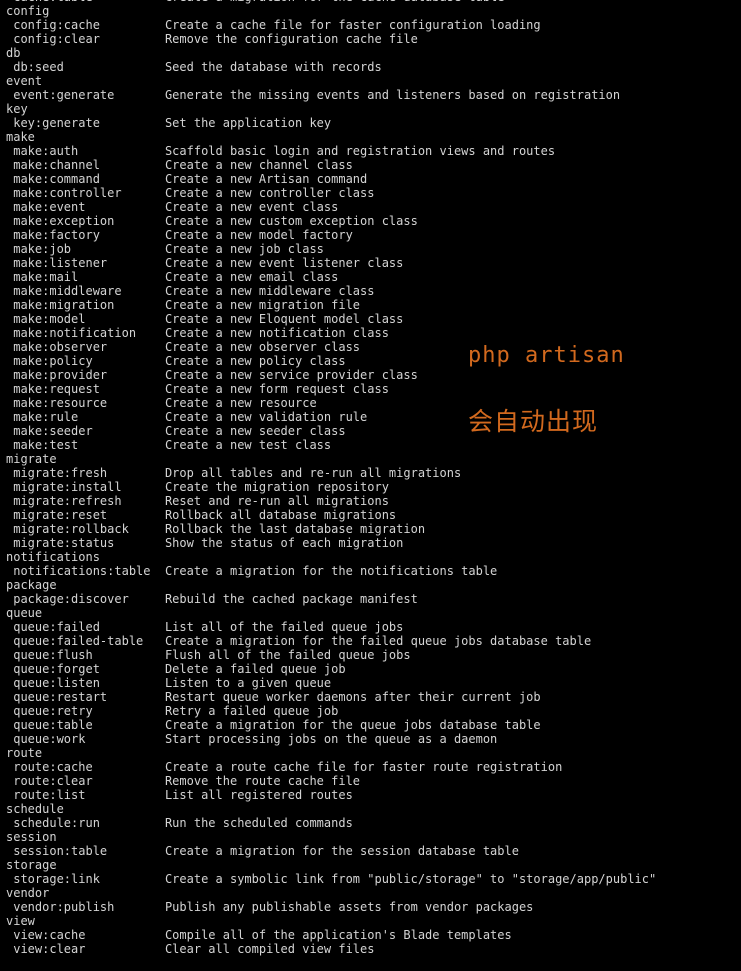 The image size is (741, 971). Describe the element at coordinates (255, 431) in the screenshot. I see `command-description: Create a new seeder class` at that location.